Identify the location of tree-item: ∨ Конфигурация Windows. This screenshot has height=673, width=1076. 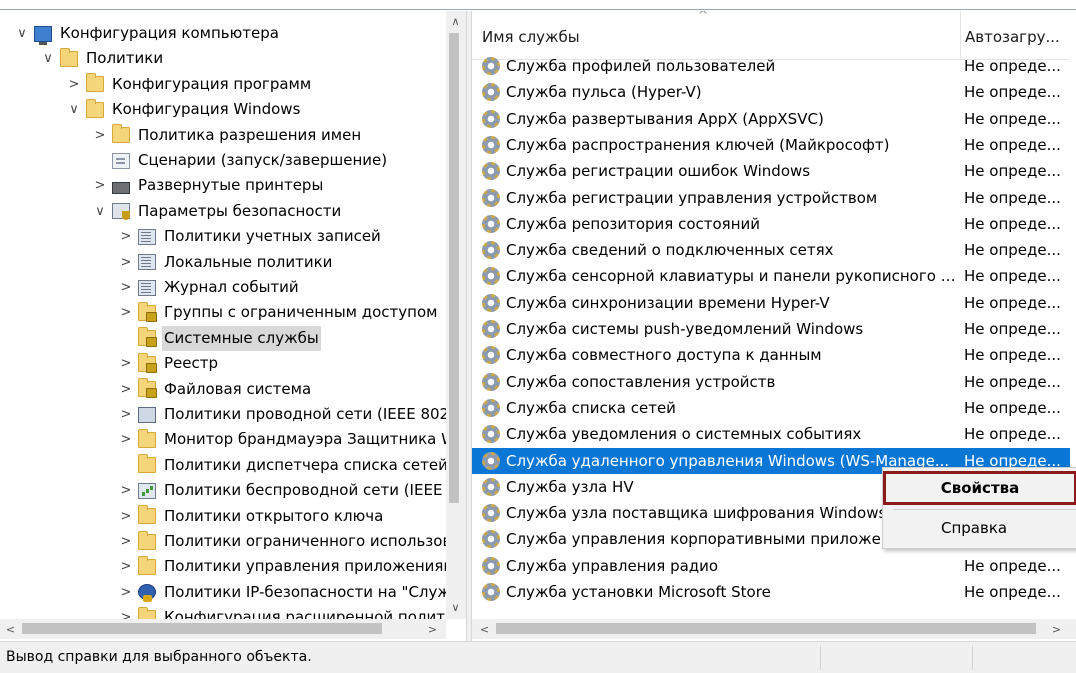
(184, 109).